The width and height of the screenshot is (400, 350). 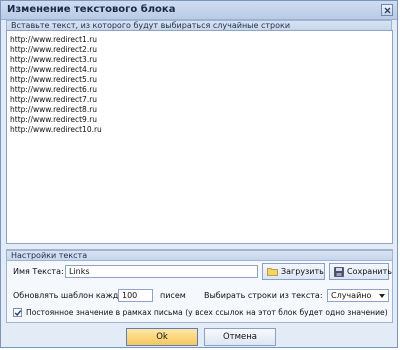 What do you see at coordinates (54, 119) in the screenshot?
I see `text-line: http://www.redirect9.ru` at bounding box center [54, 119].